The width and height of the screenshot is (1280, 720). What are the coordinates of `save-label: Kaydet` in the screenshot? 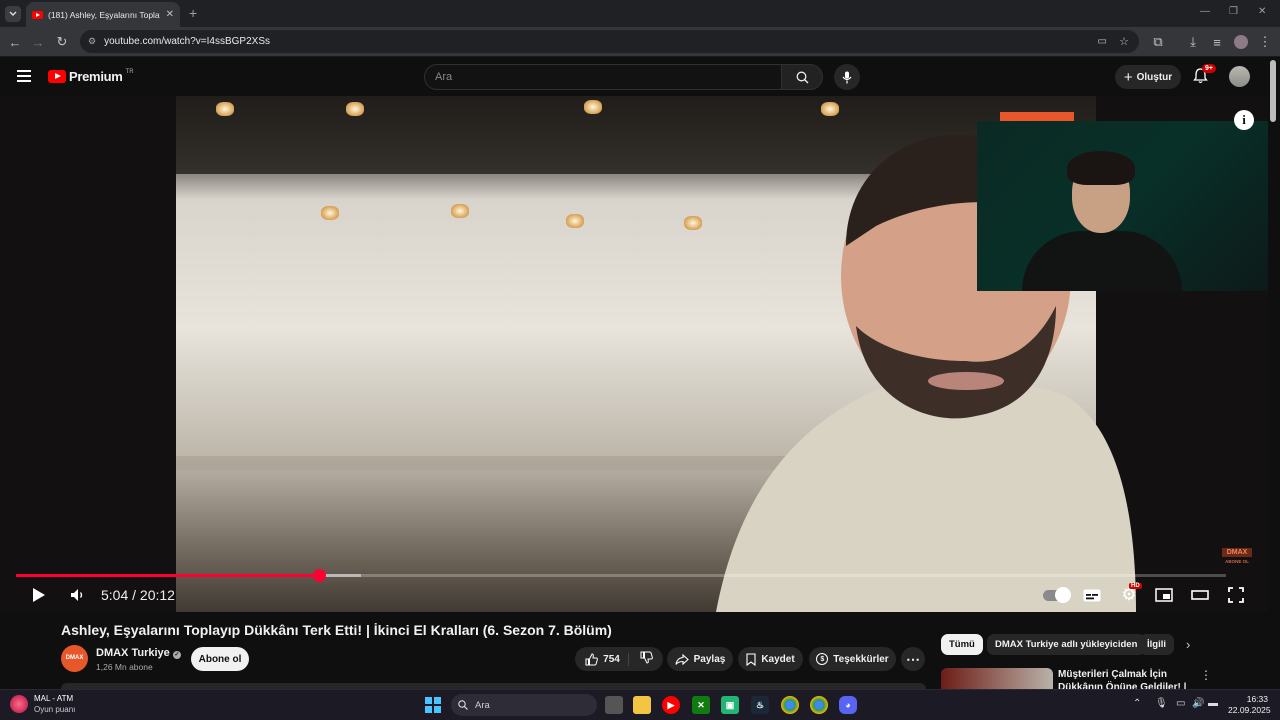 It's located at (778, 659).